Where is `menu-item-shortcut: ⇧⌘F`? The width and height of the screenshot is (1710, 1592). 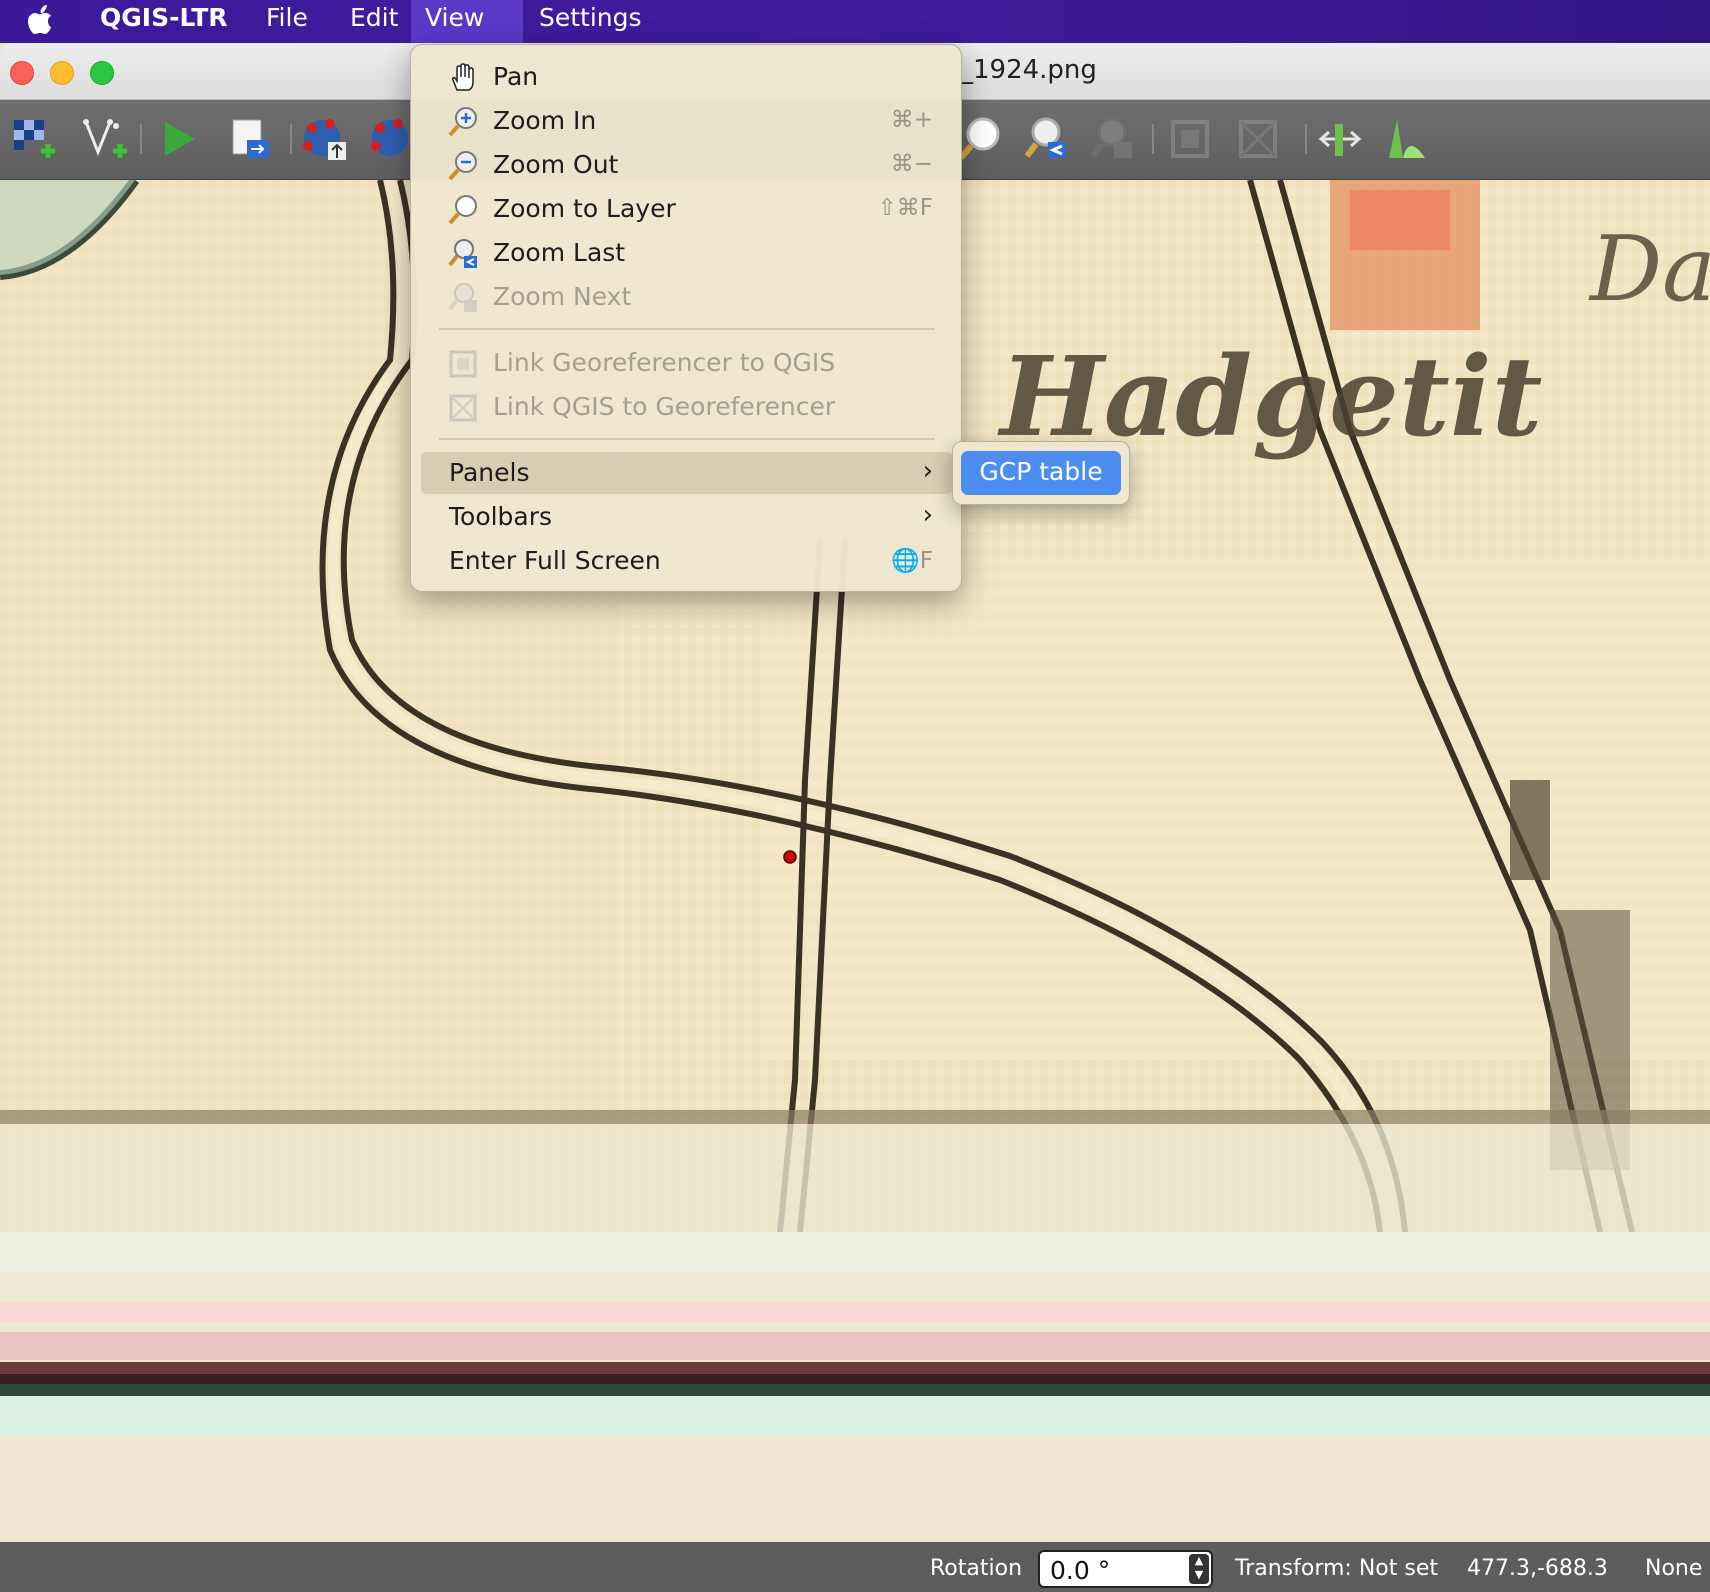 menu-item-shortcut: ⇧⌘F is located at coordinates (905, 208).